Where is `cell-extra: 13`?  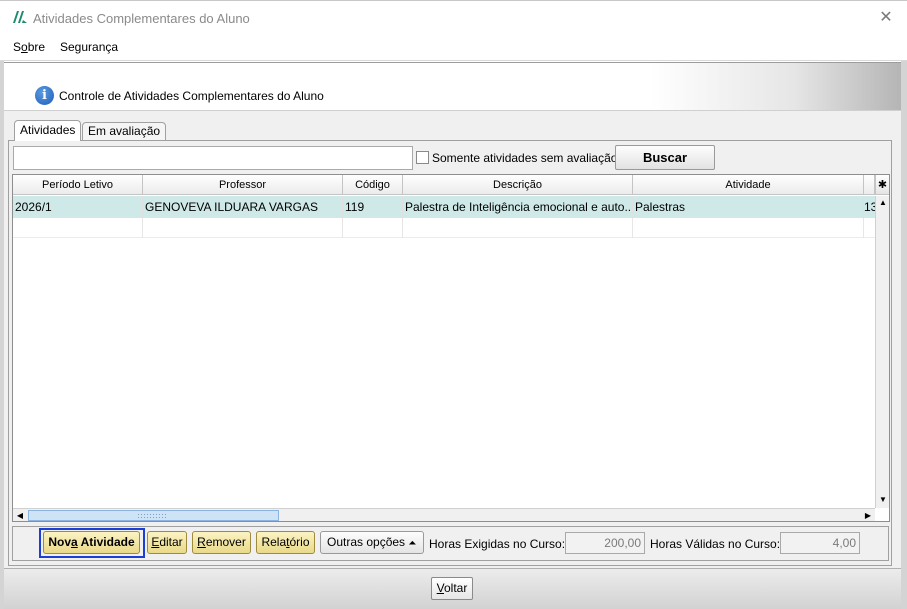 cell-extra: 13 is located at coordinates (869, 207).